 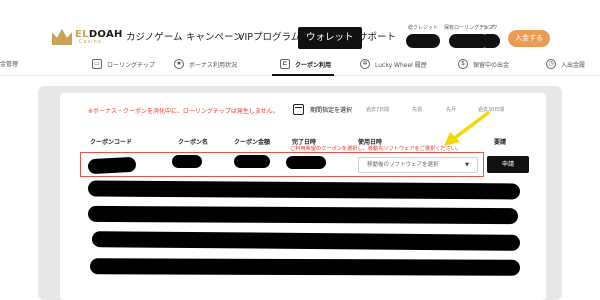 I want to click on period-last-7-days: 過去7日間, so click(x=377, y=109).